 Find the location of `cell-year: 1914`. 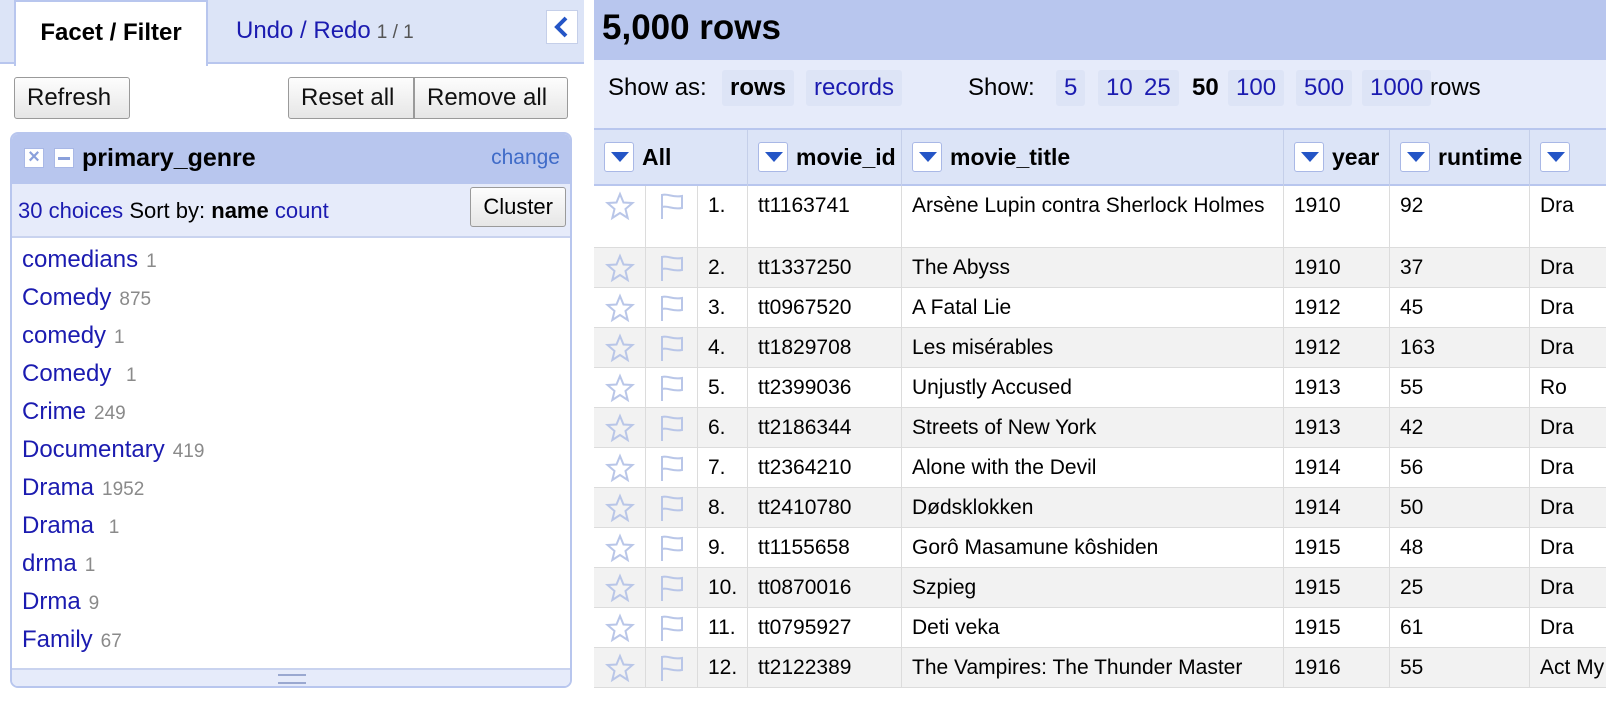

cell-year: 1914 is located at coordinates (1337, 507).